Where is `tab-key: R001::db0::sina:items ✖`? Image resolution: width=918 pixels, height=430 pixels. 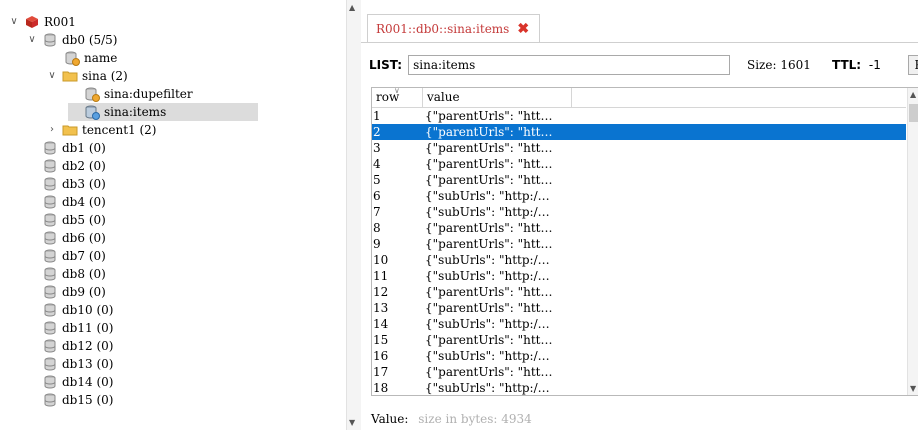
tab-key: R001::db0::sina:items ✖ is located at coordinates (454, 28).